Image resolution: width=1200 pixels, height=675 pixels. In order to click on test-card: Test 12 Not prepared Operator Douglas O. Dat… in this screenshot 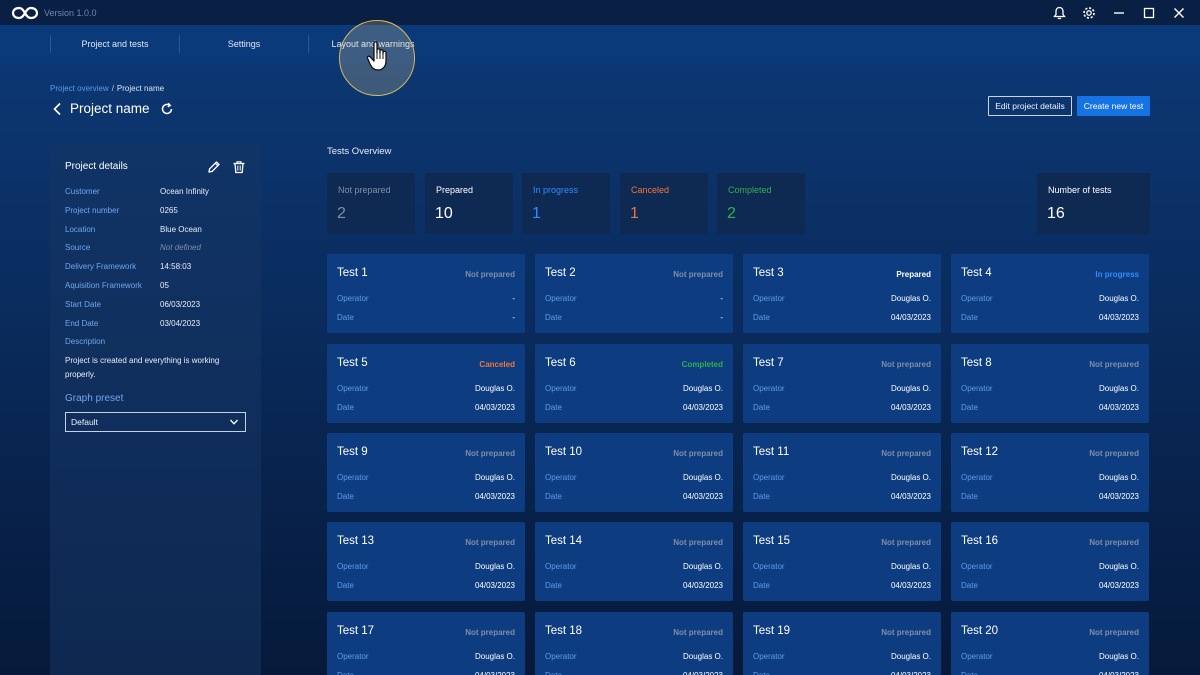, I will do `click(1050, 472)`.